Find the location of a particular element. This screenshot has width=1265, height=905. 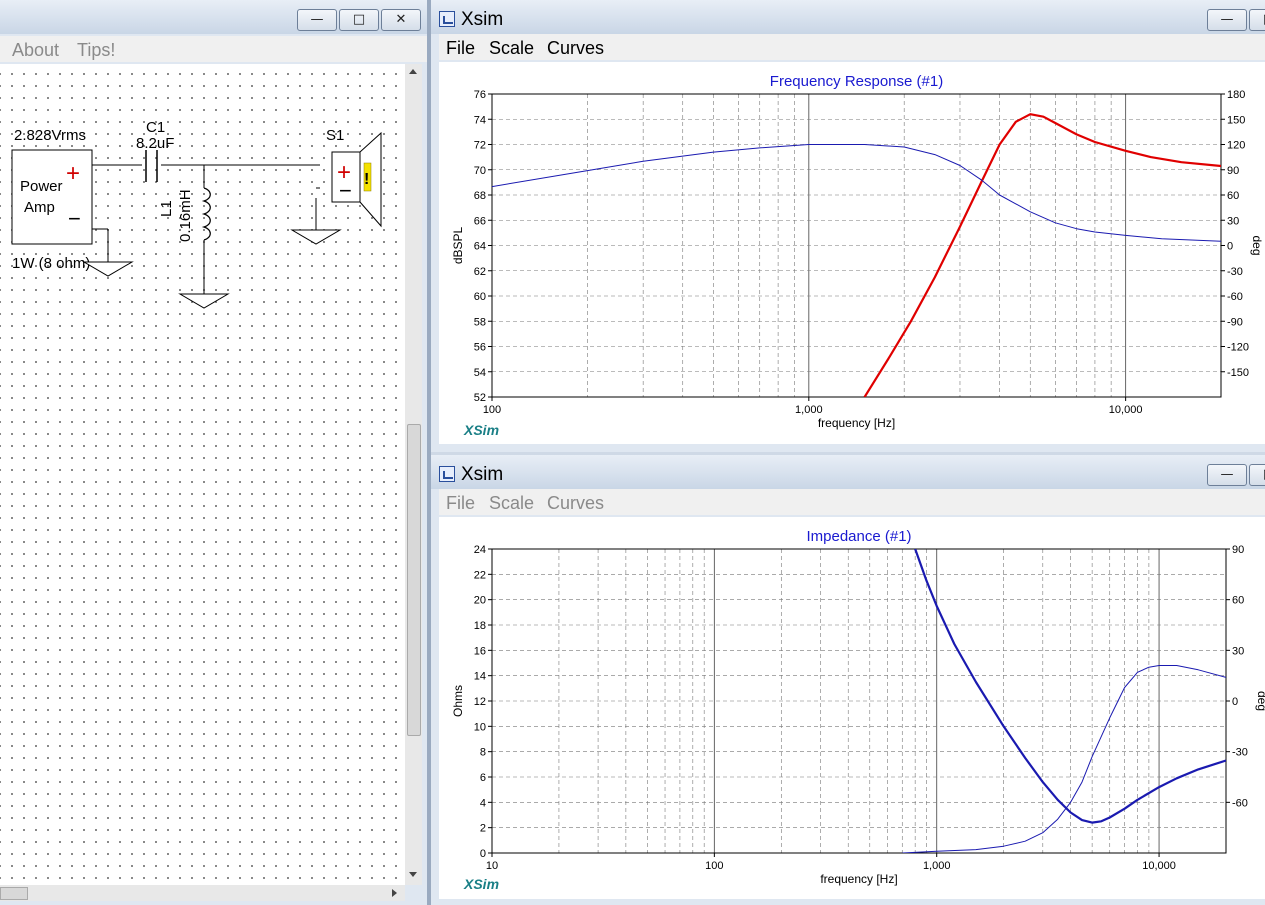

scroll-thumb is located at coordinates (414, 580).